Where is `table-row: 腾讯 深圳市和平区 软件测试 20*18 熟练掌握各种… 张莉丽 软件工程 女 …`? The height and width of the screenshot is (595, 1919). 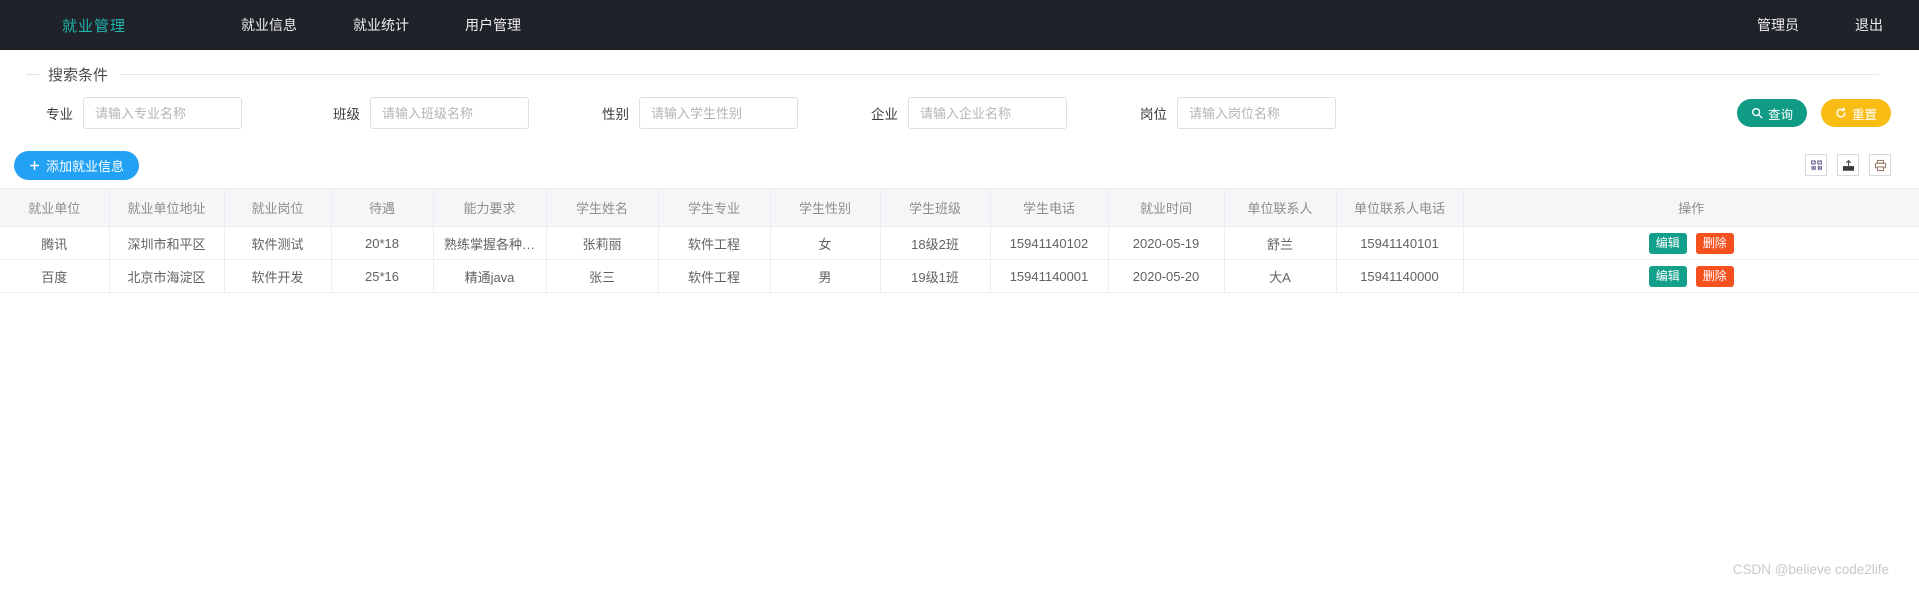
table-row: 腾讯 深圳市和平区 软件测试 20*18 熟练掌握各种… 张莉丽 软件工程 女 … is located at coordinates (959, 243).